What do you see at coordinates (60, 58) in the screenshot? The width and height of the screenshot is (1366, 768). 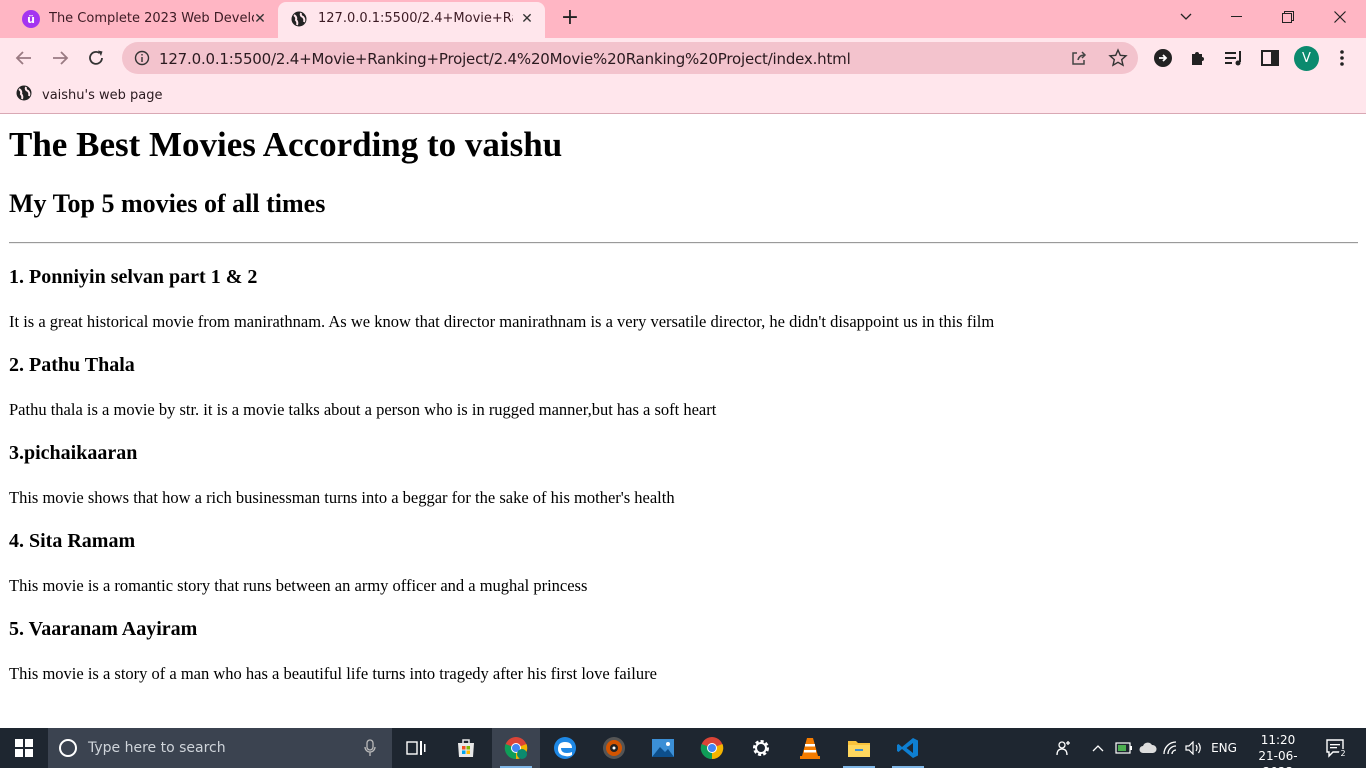 I see `forward-arrow-icon` at bounding box center [60, 58].